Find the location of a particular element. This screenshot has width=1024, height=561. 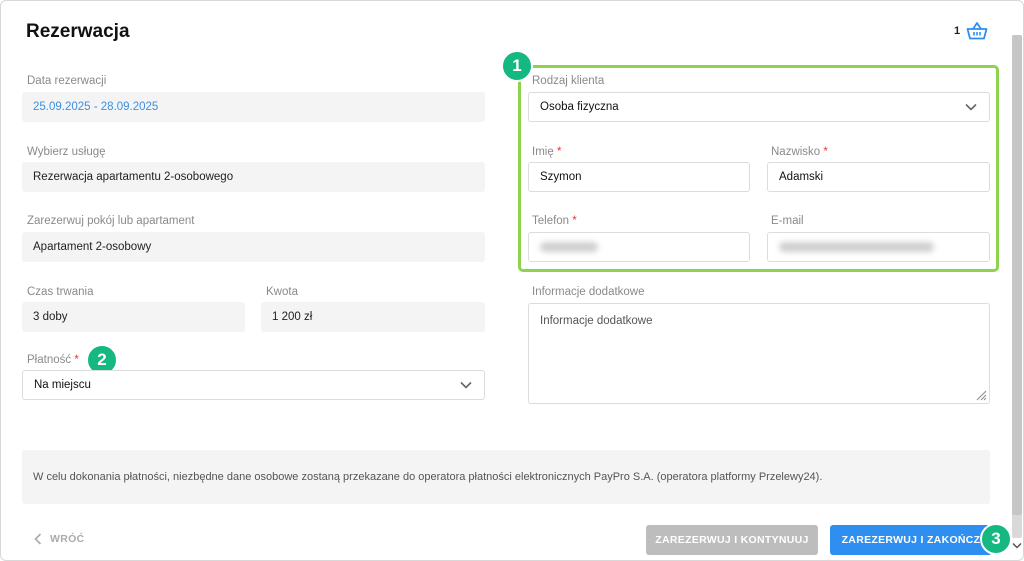

back-button: WRÓĆ is located at coordinates (59, 539).